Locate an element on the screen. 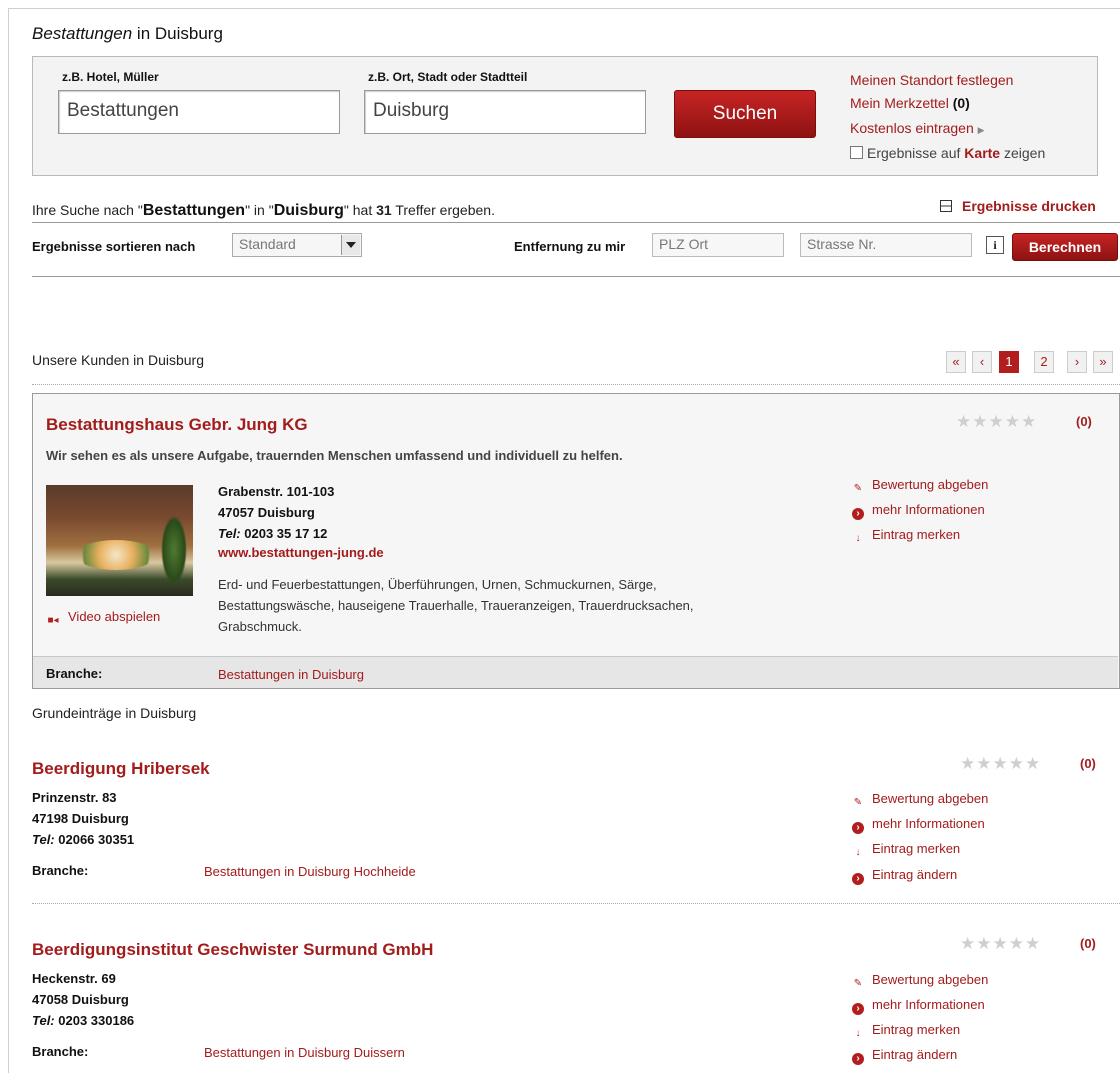 The image size is (1120, 1073). section-grund: Grundeinträge in Duisburg is located at coordinates (114, 713).